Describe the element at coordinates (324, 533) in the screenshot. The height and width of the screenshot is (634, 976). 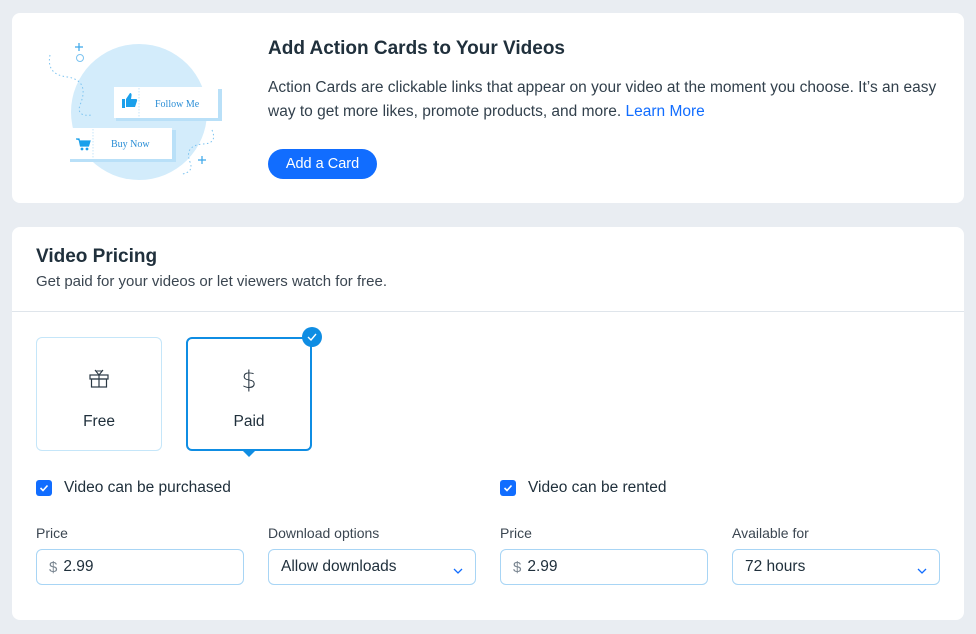
I see `download-options-label: Download options` at that location.